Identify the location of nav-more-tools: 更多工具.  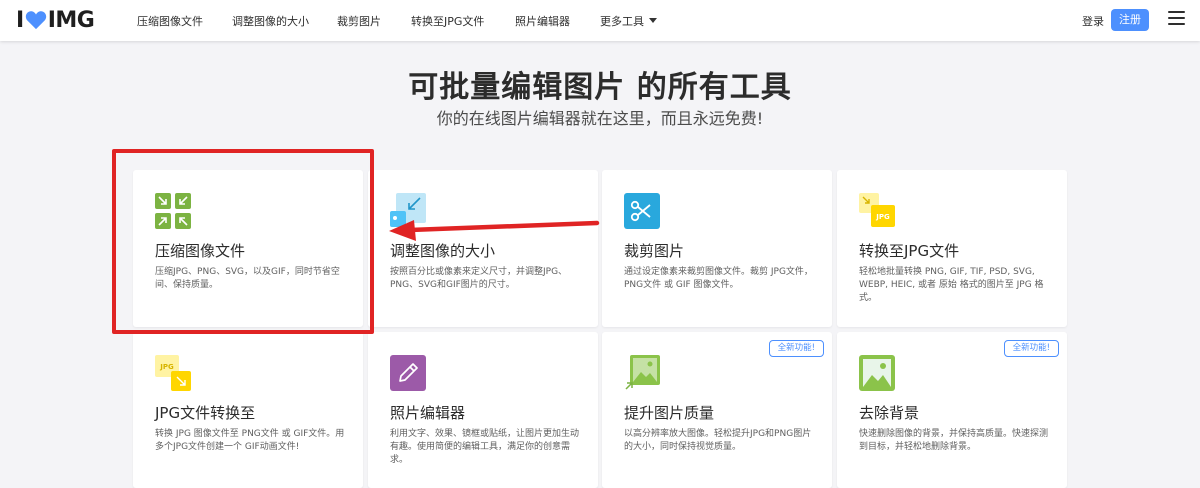
(628, 21).